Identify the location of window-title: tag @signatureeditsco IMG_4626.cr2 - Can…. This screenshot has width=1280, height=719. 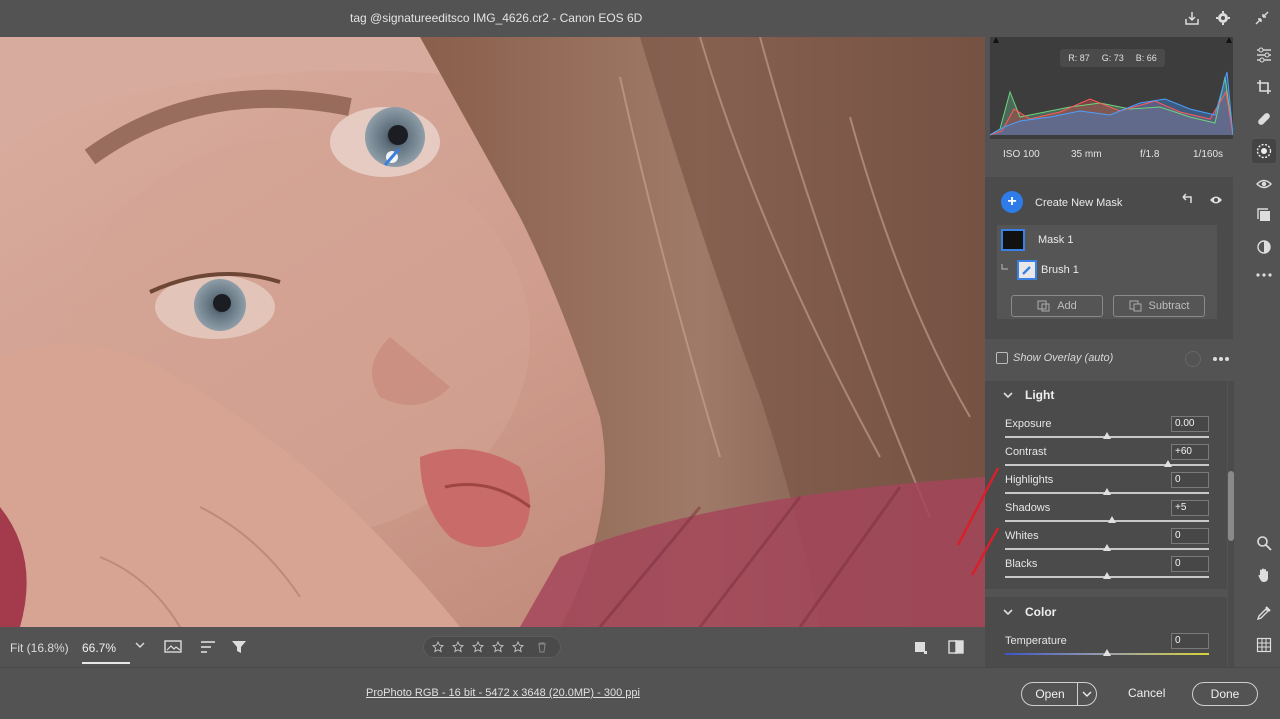
(496, 18).